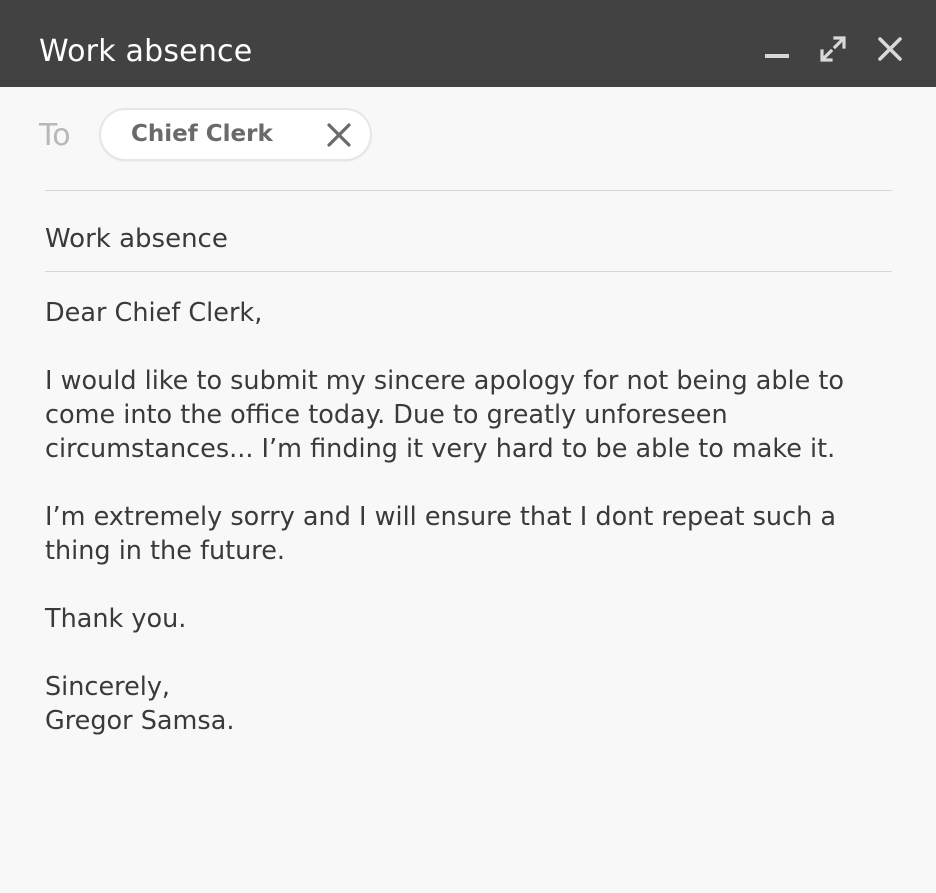 The image size is (936, 893). What do you see at coordinates (468, 43) in the screenshot?
I see `title-bar: Work absence` at bounding box center [468, 43].